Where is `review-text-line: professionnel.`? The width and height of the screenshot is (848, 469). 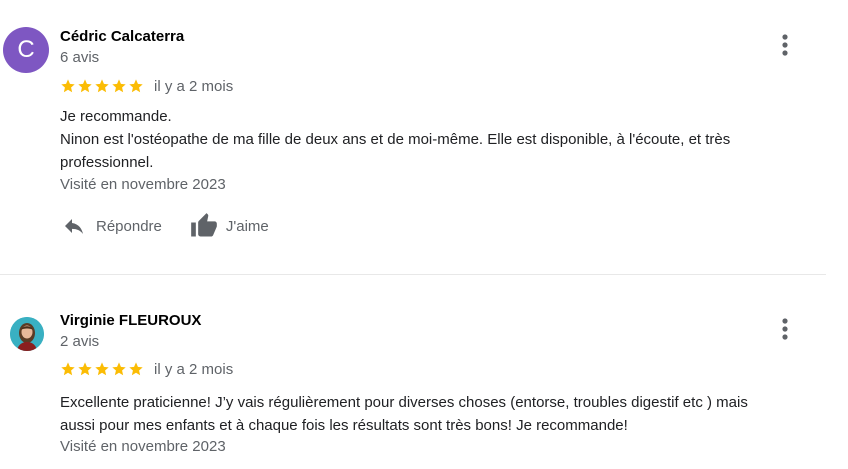 review-text-line: professionnel. is located at coordinates (107, 162).